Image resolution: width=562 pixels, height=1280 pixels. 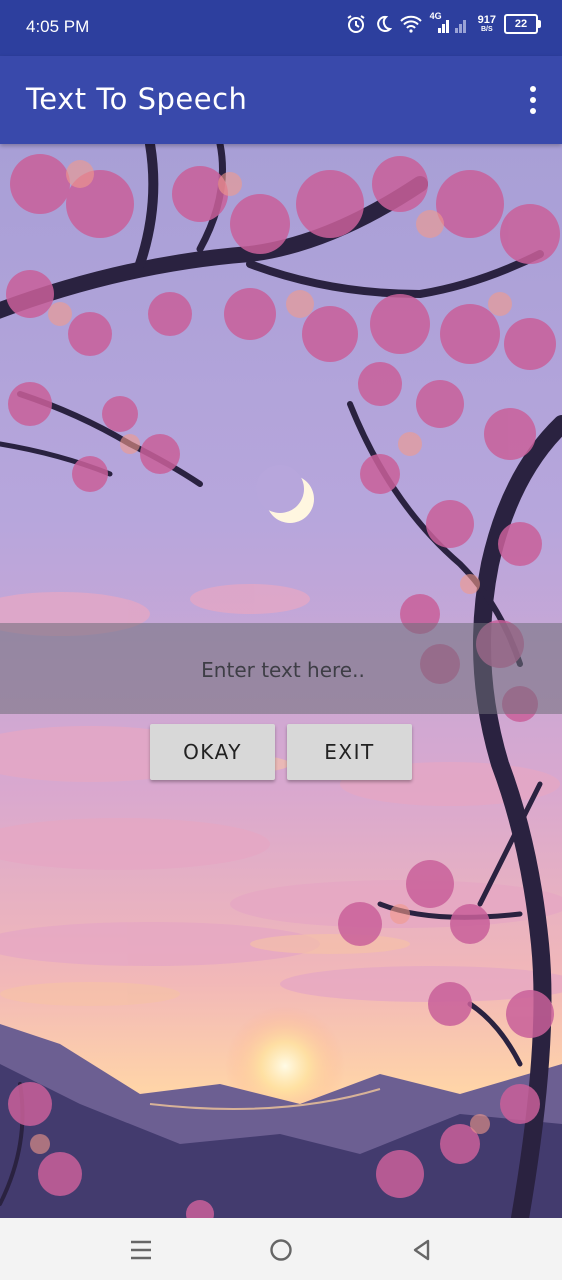 What do you see at coordinates (383, 24) in the screenshot?
I see `moon-icon` at bounding box center [383, 24].